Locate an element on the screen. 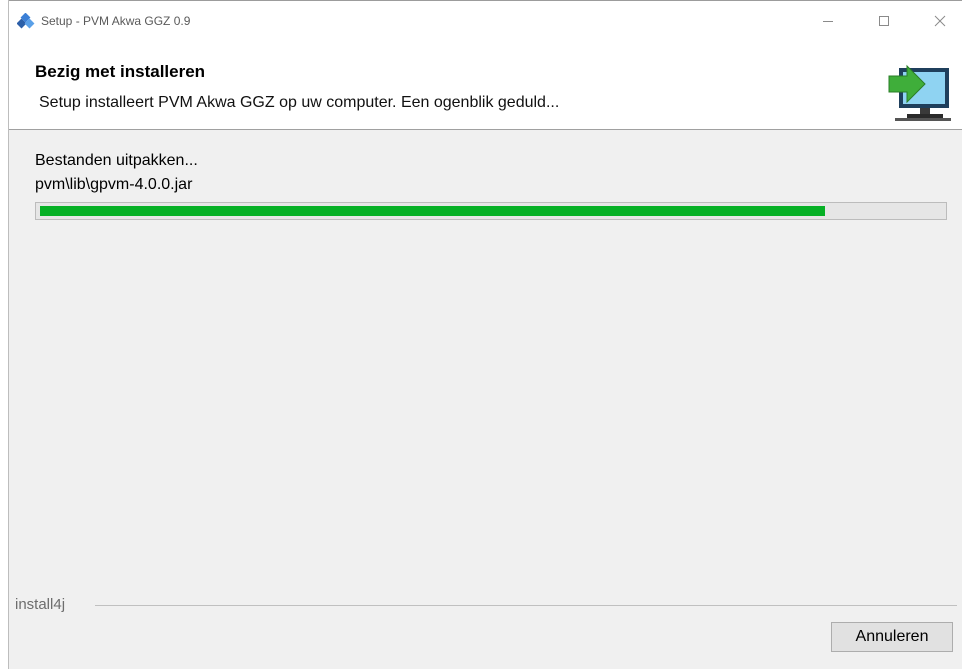 The height and width of the screenshot is (669, 962). divider-line is located at coordinates (526, 605).